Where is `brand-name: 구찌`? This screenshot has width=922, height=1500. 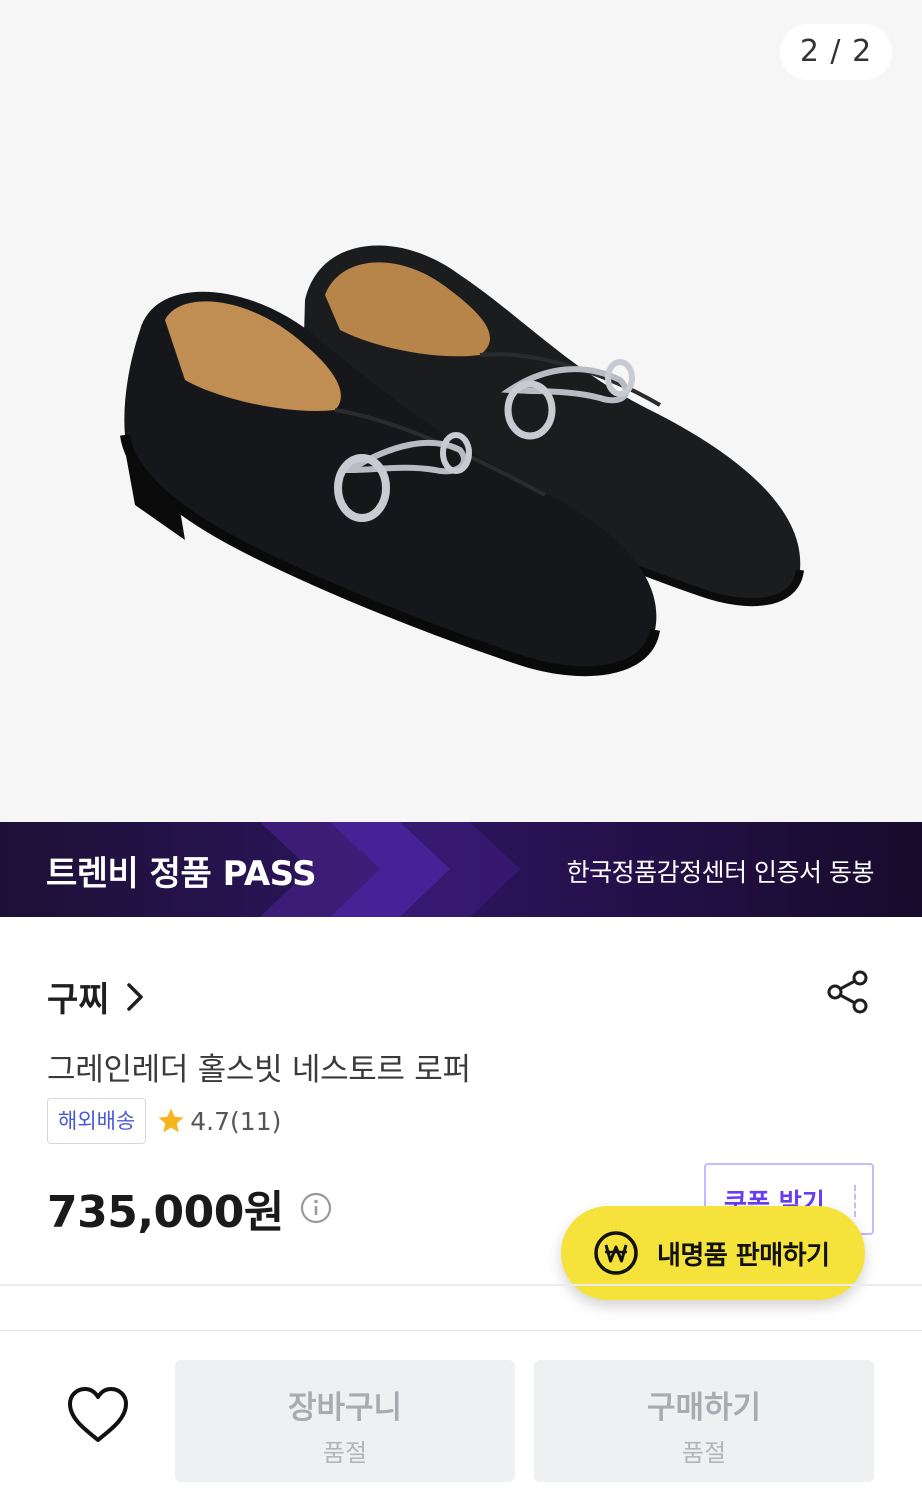
brand-name: 구찌 is located at coordinates (78, 1000).